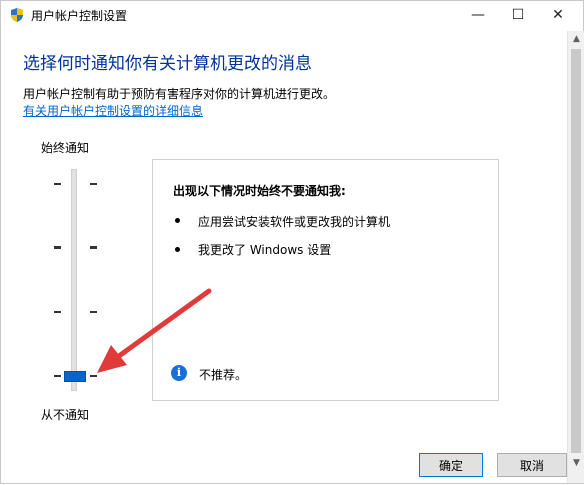 The image size is (584, 485). I want to click on annotation-arrow-icon, so click(154, 330).